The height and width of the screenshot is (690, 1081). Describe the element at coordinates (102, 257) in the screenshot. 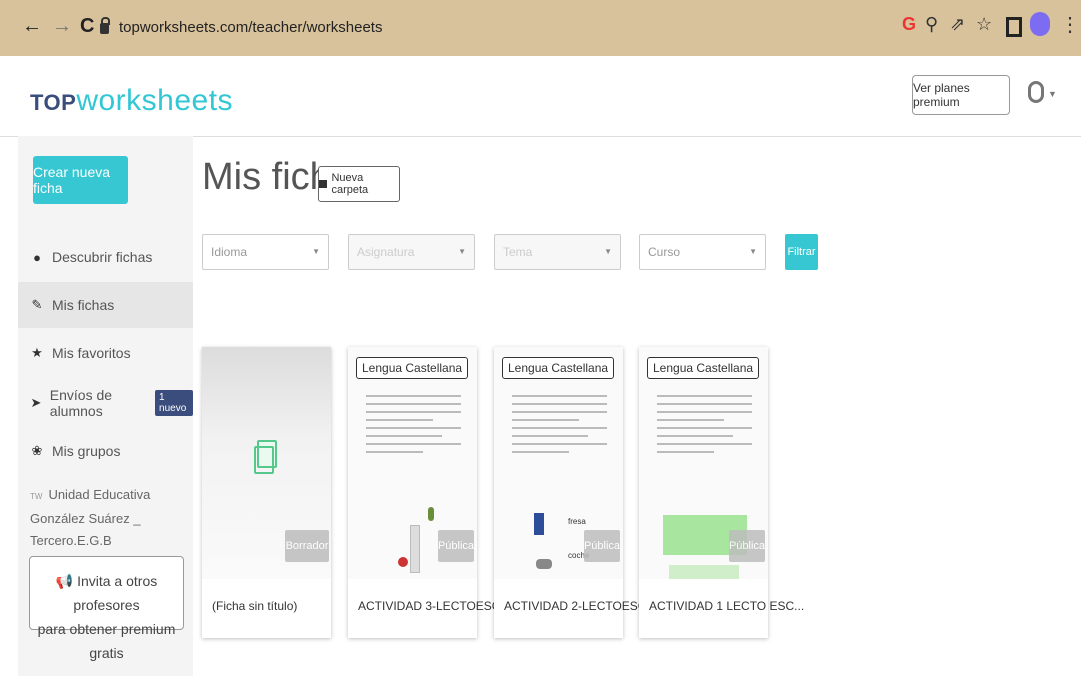

I see `sidebar-item-label: Descubrir fichas` at that location.